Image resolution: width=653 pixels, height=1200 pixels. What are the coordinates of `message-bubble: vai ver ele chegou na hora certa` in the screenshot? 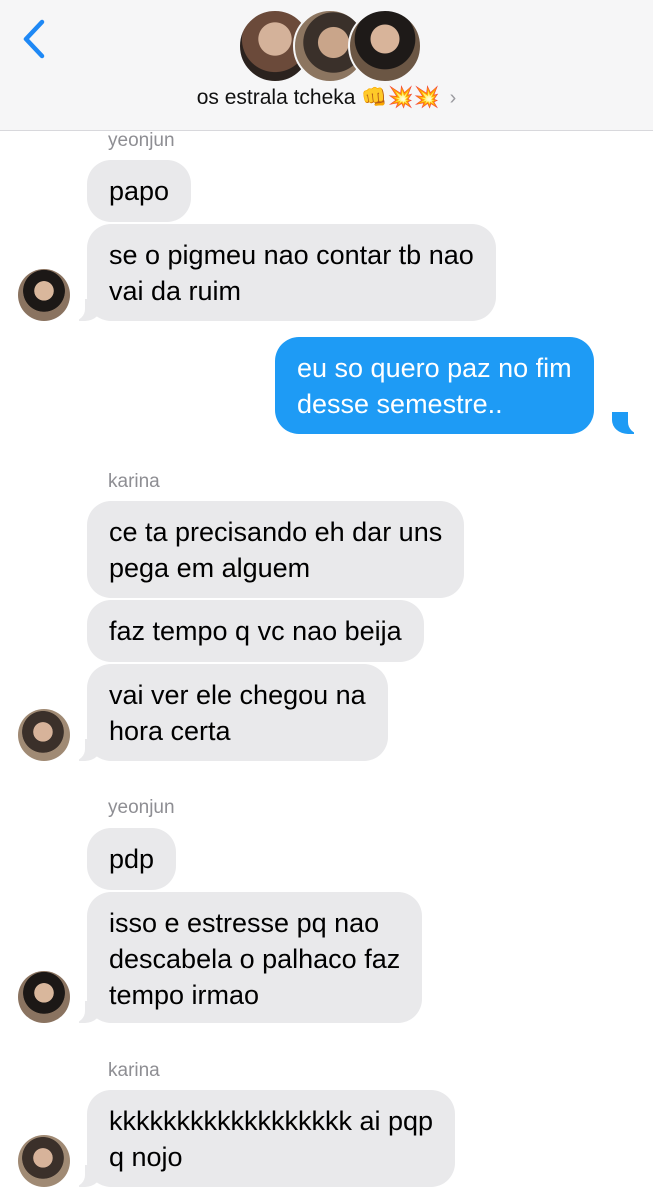 It's located at (237, 712).